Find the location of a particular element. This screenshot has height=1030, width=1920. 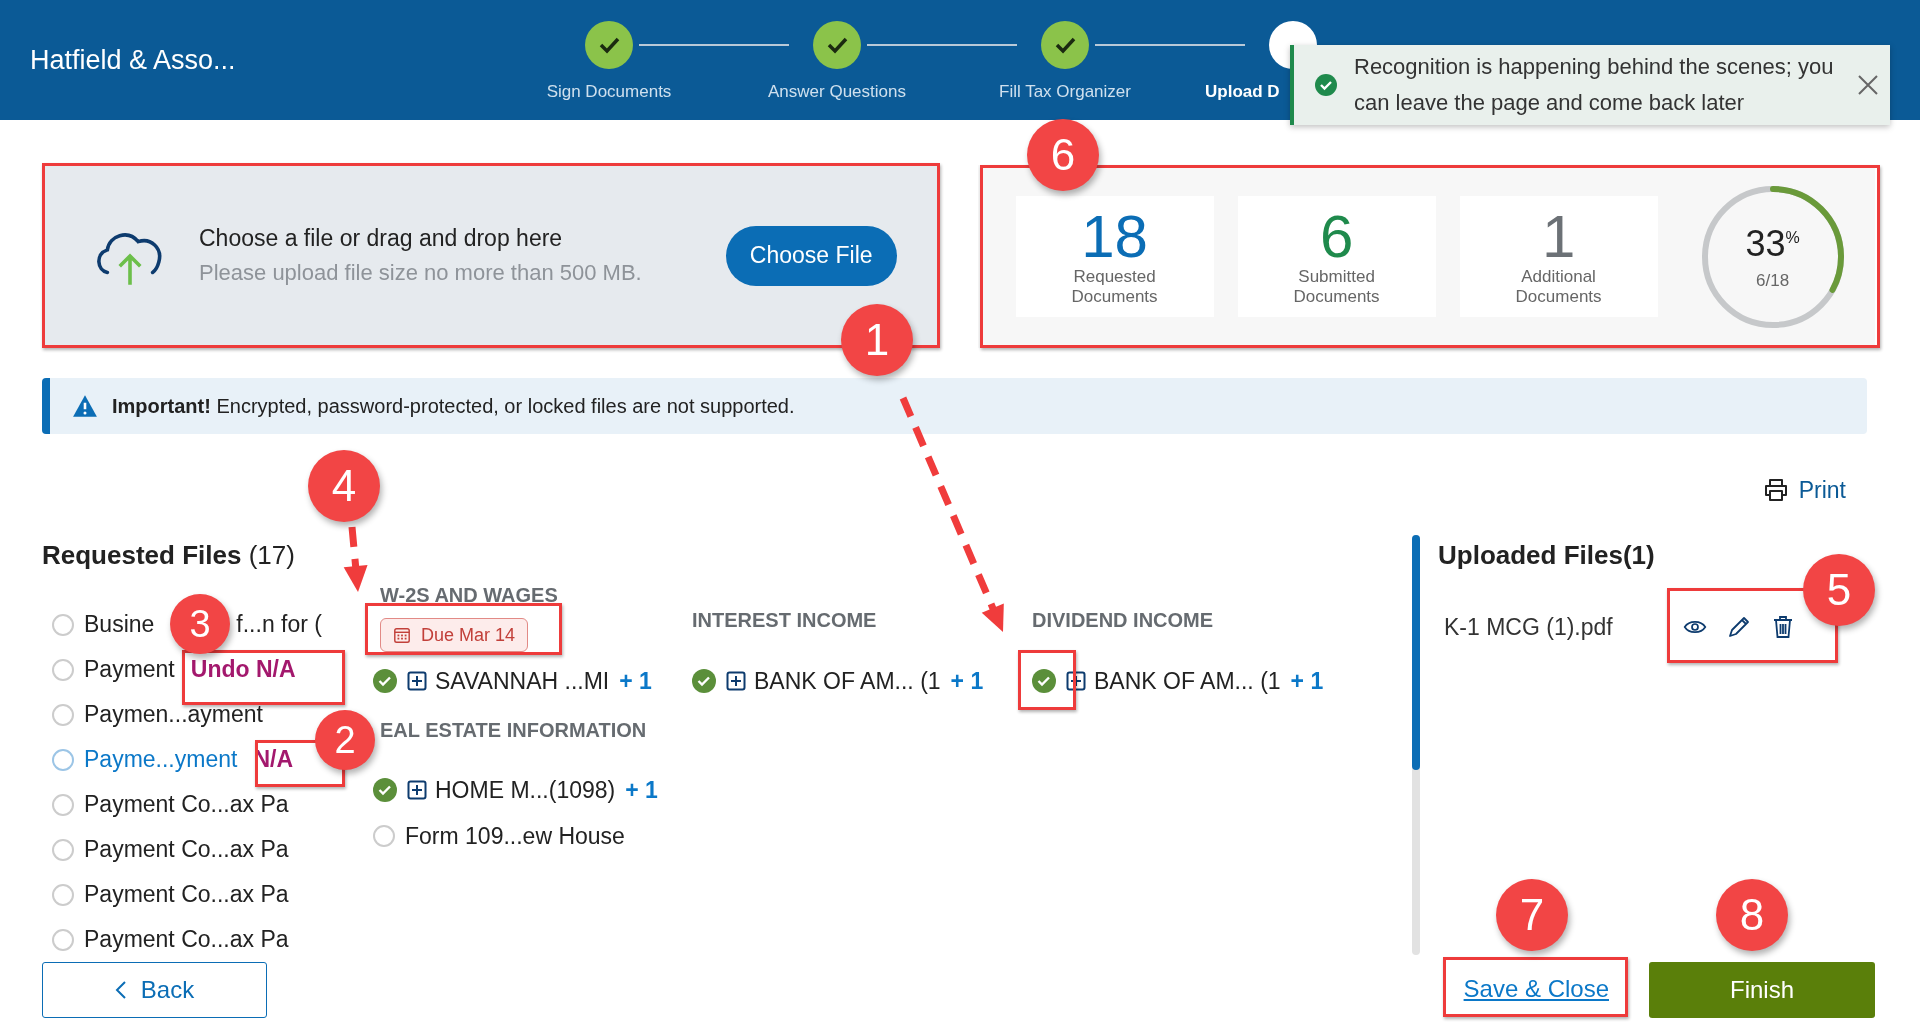

stat-label: Submitted Documents is located at coordinates (1336, 286).